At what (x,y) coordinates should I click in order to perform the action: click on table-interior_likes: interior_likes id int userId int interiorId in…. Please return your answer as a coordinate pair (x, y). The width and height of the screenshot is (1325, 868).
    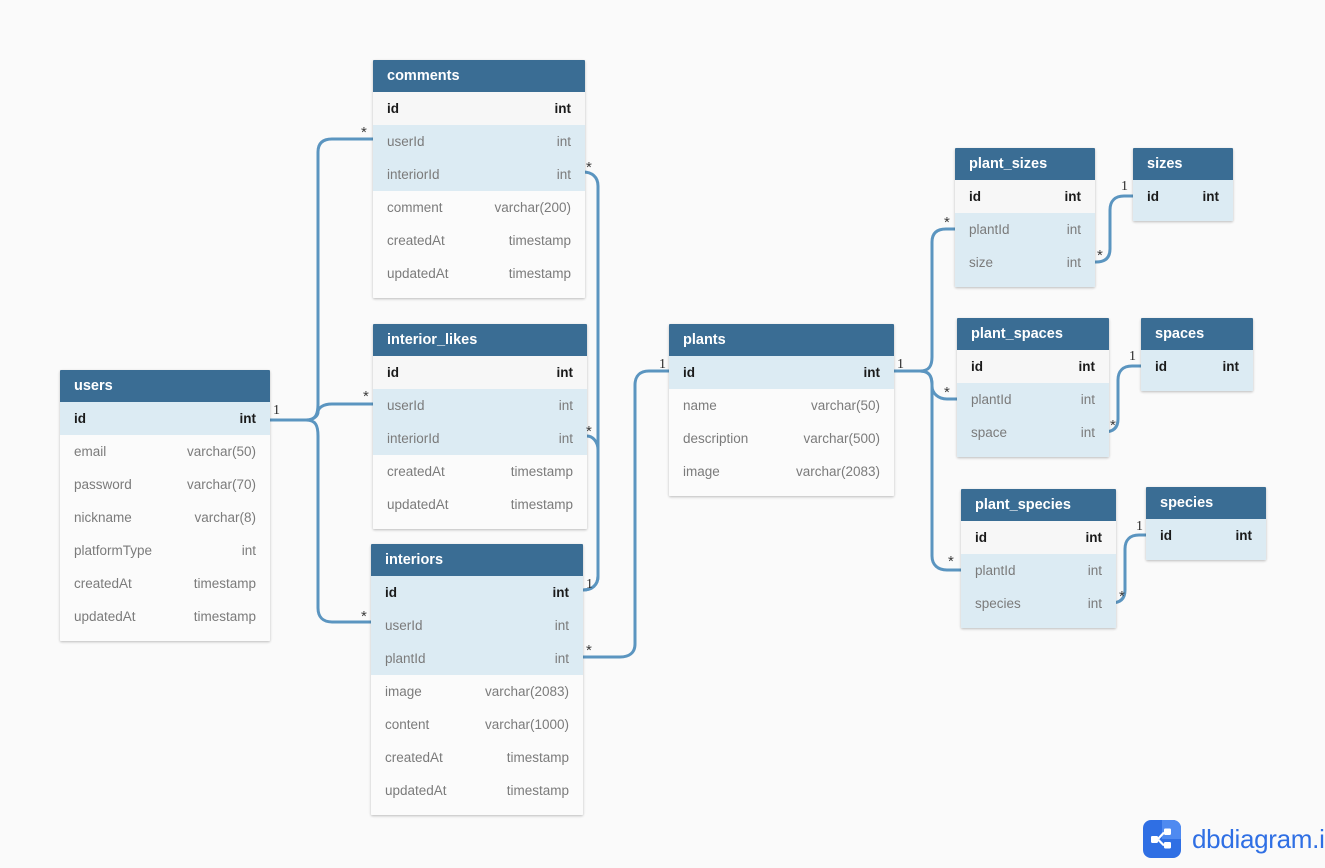
    Looking at the image, I should click on (480, 426).